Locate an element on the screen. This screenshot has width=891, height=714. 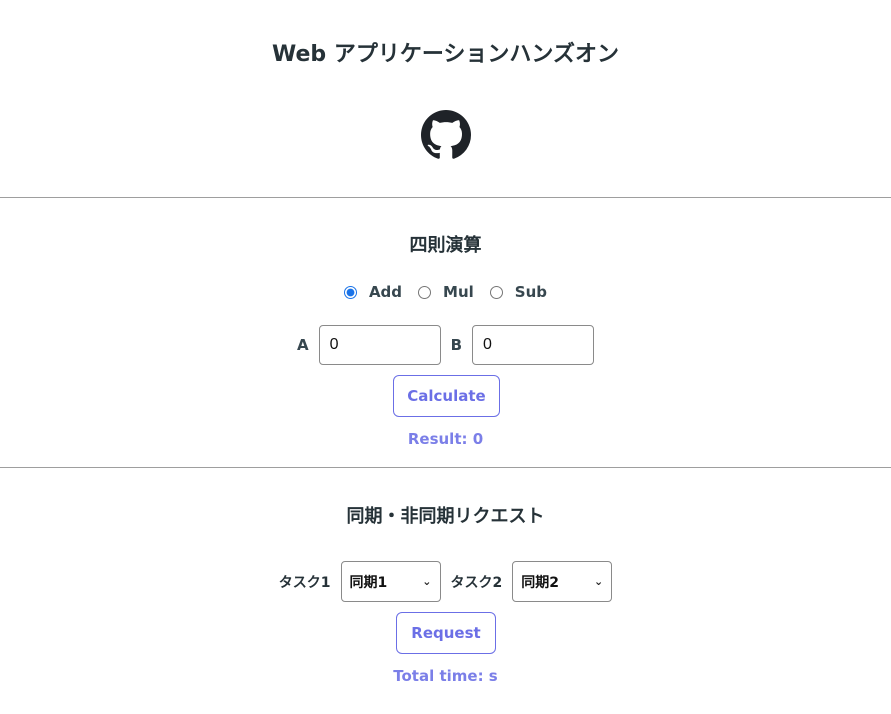
calculate-button: Calculate is located at coordinates (446, 396).